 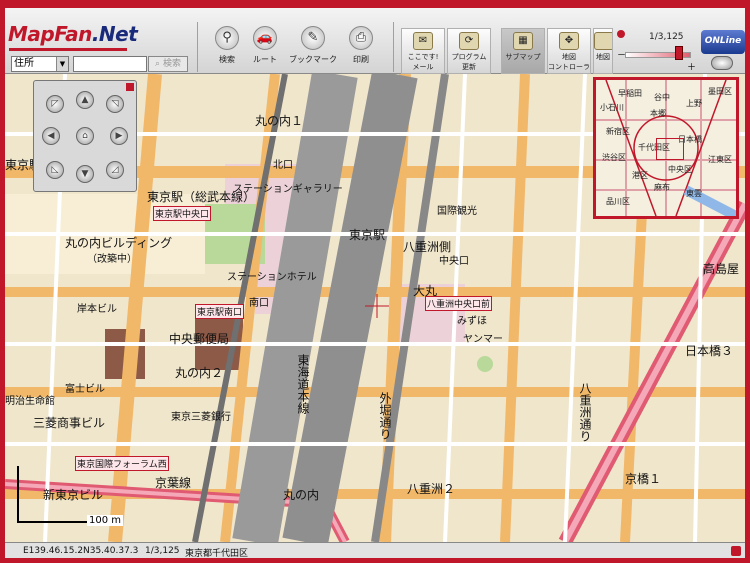 What do you see at coordinates (431, 489) in the screenshot?
I see `map-label-yaesu2: 八重洲２` at bounding box center [431, 489].